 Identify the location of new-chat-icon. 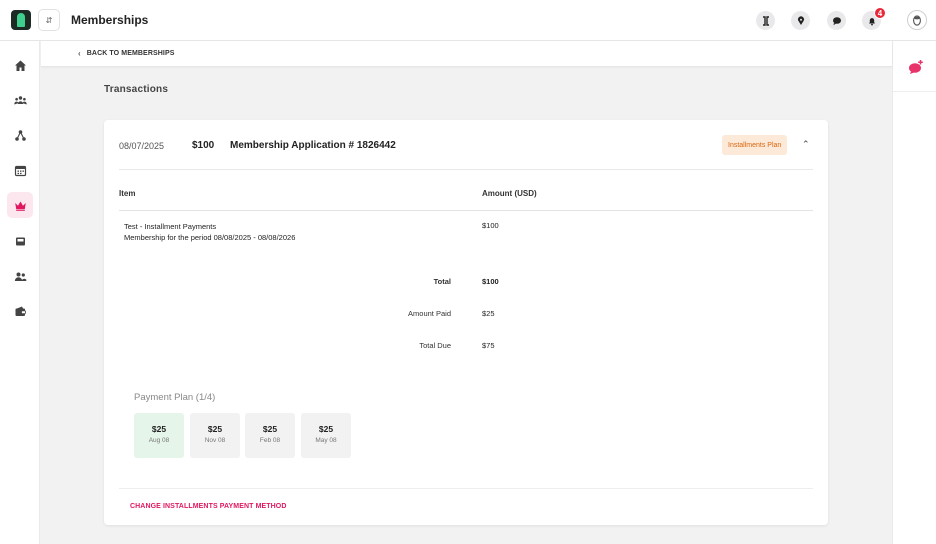
(916, 67).